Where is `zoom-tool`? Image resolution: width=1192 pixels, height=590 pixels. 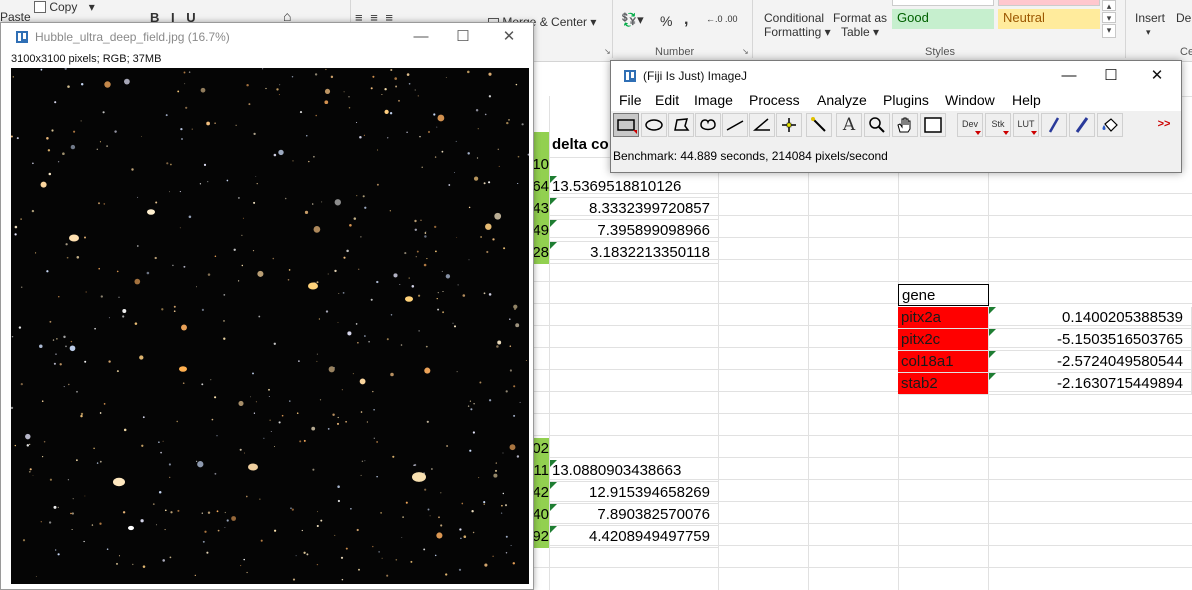
zoom-tool is located at coordinates (877, 125).